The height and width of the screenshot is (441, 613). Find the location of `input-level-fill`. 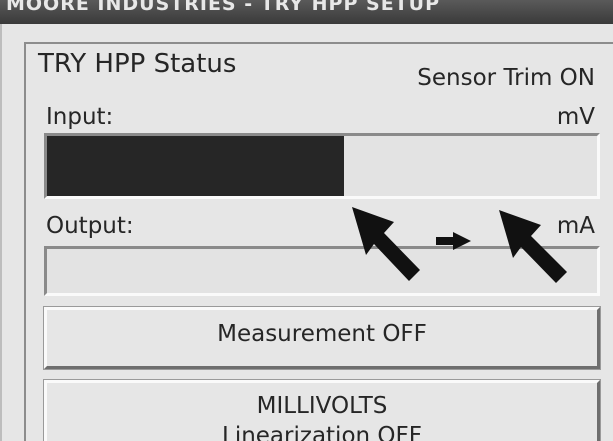

input-level-fill is located at coordinates (195, 166).